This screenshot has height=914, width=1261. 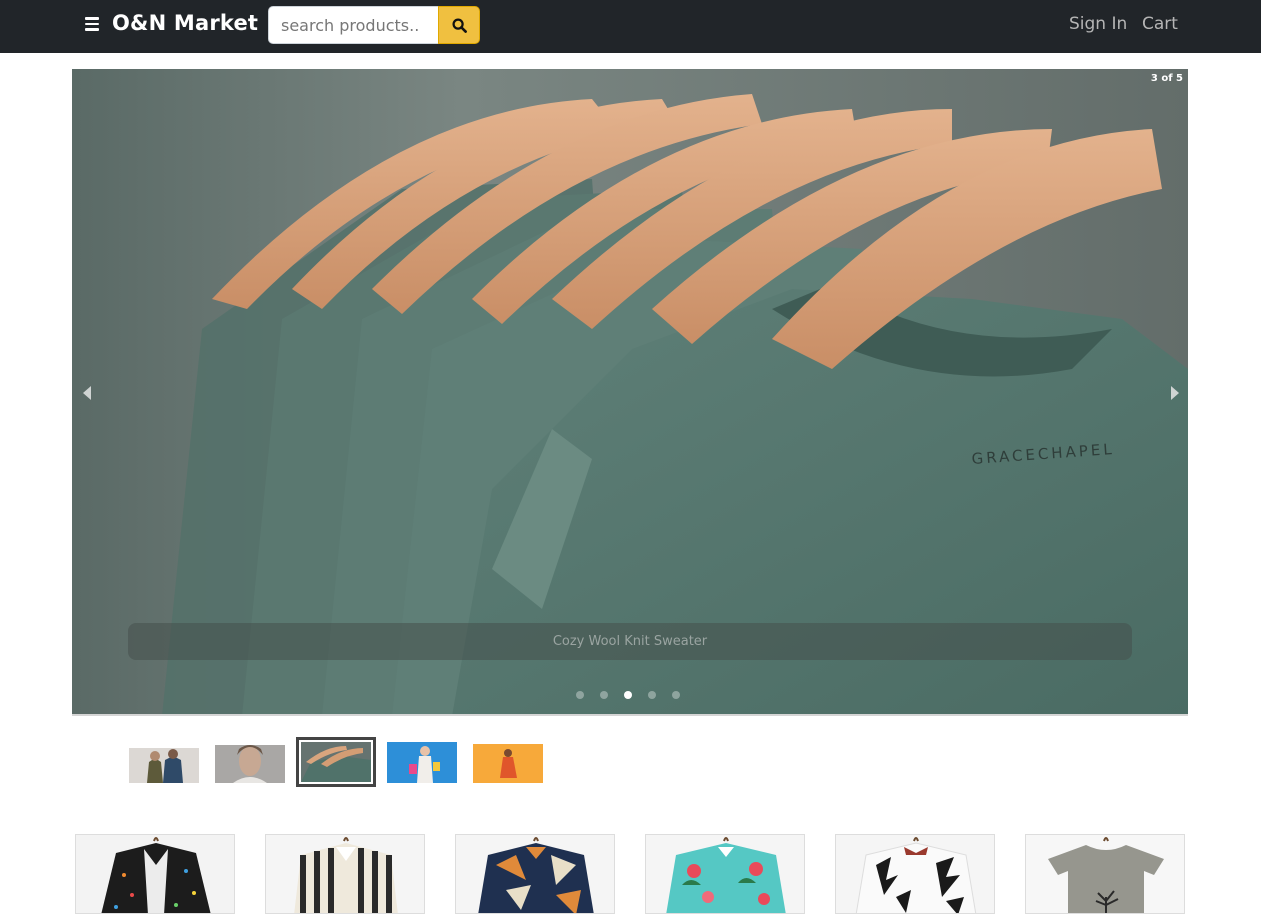 I want to click on menu-icon, so click(x=92, y=24).